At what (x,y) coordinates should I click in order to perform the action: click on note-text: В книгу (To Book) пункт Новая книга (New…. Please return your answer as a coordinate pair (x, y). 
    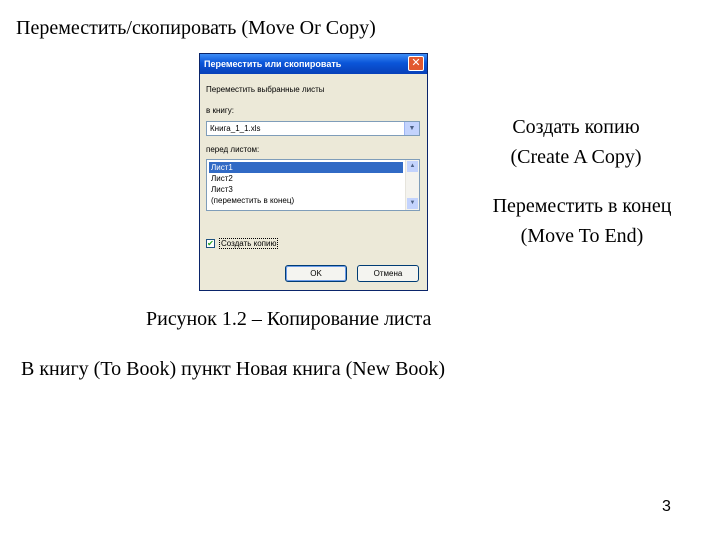
    Looking at the image, I should click on (233, 369).